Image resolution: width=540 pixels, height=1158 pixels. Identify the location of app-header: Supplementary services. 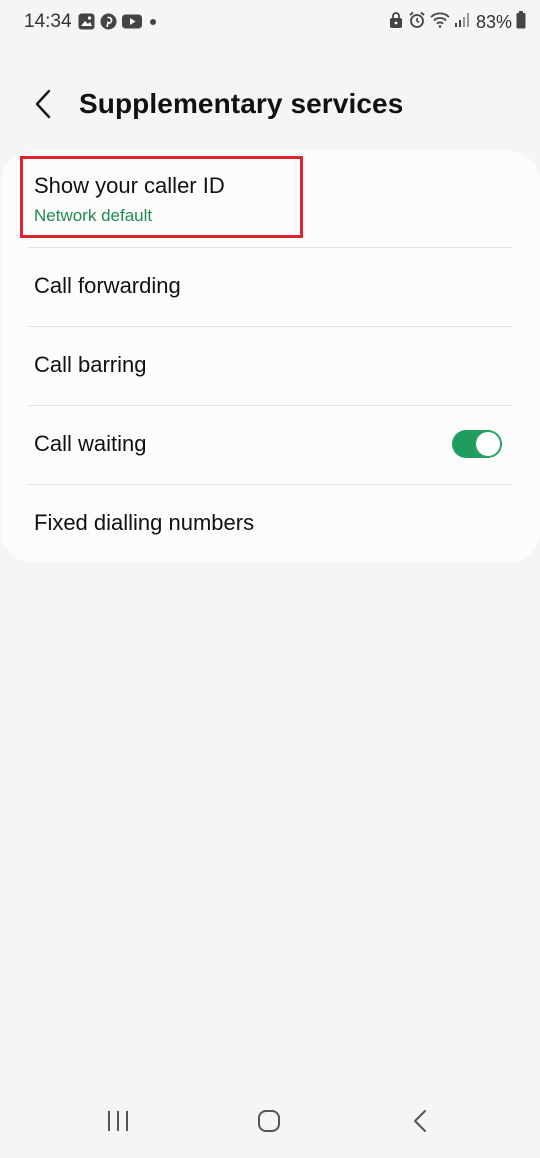
(270, 106).